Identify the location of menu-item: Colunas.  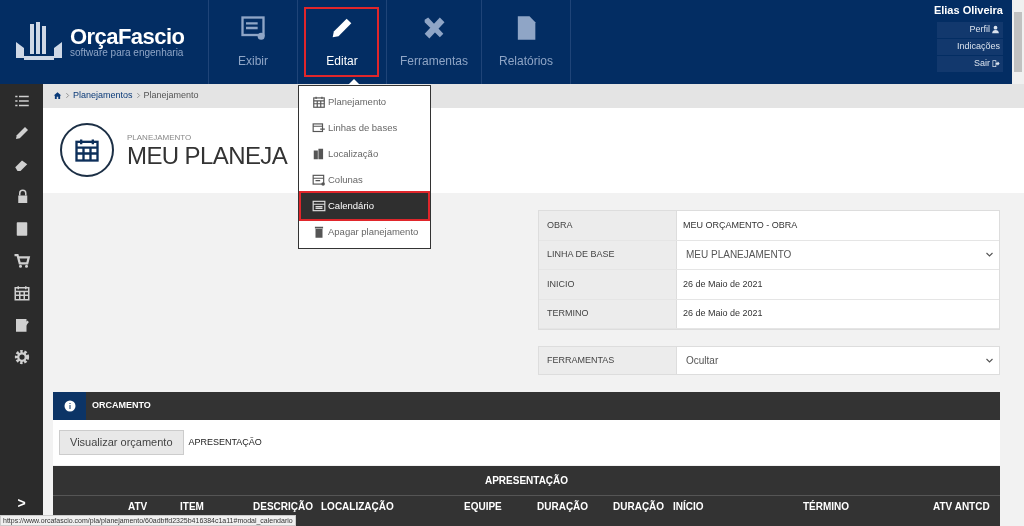
(364, 180).